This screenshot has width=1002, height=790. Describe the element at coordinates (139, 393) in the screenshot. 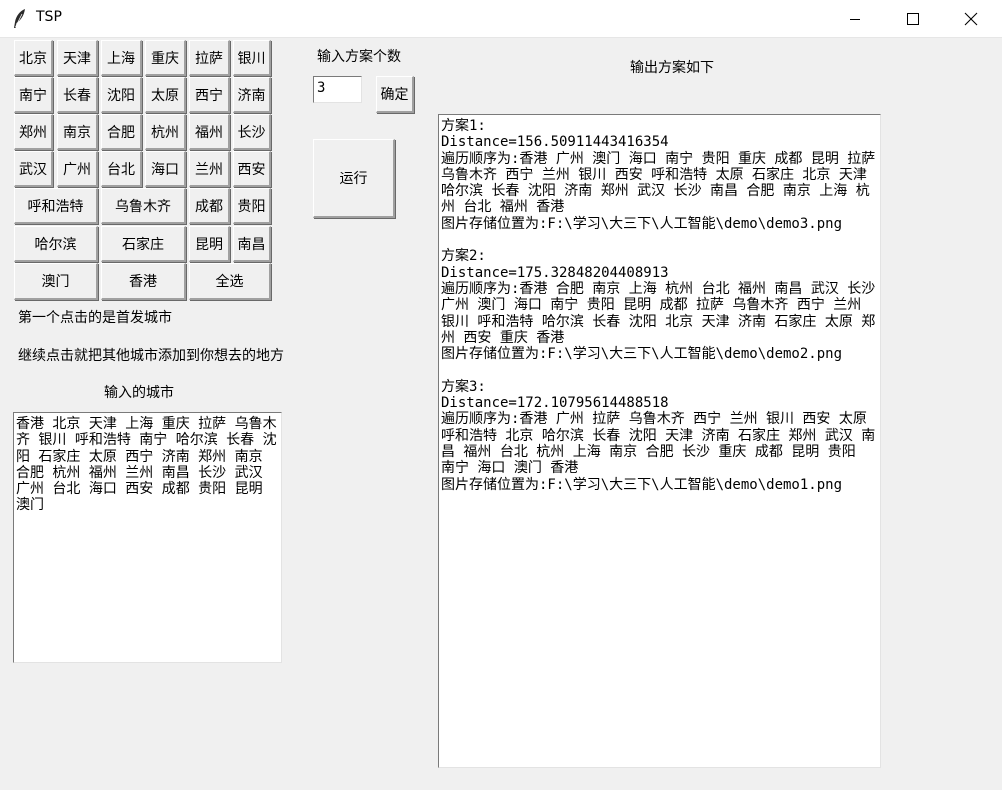

I see `input-cities-label: 输入的城市` at that location.